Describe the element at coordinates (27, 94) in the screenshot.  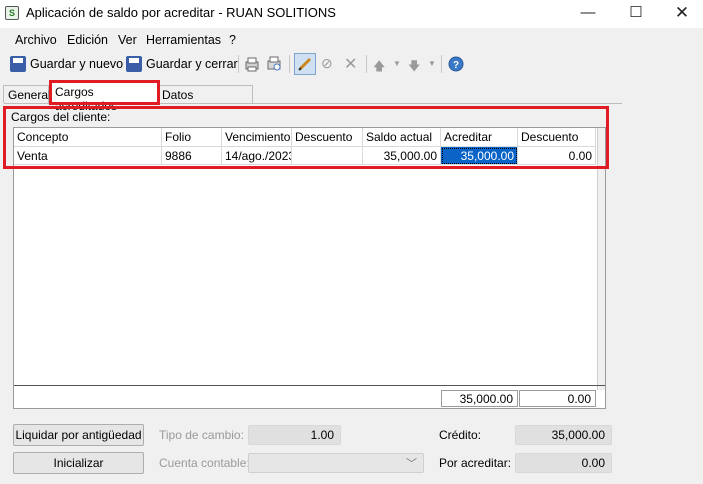
I see `tab-general: General` at that location.